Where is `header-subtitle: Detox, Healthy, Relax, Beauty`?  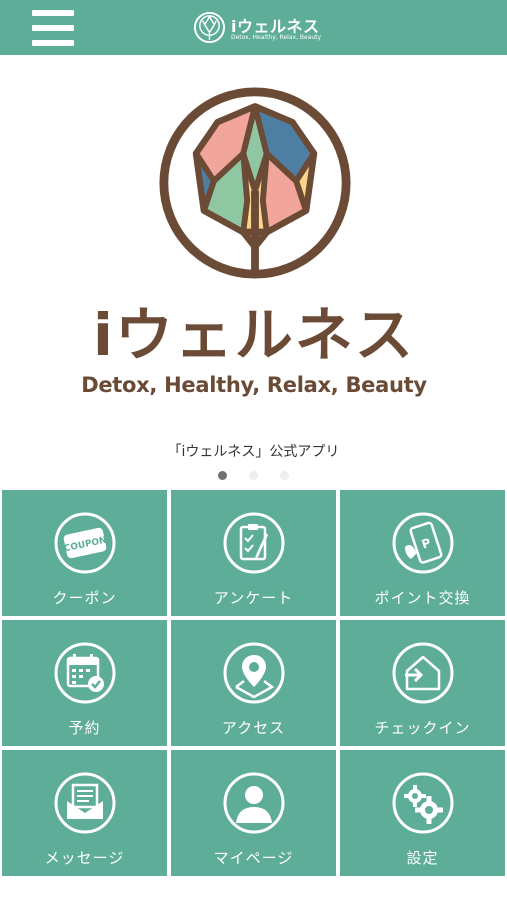 header-subtitle: Detox, Healthy, Relax, Beauty is located at coordinates (276, 37).